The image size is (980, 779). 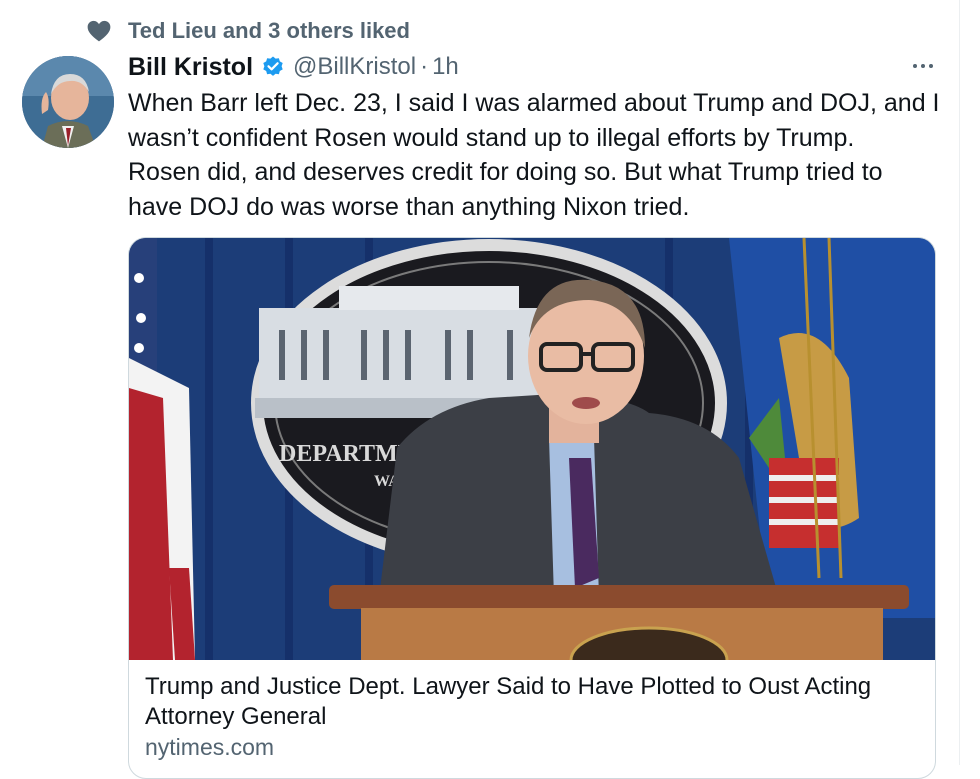 What do you see at coordinates (210, 747) in the screenshot?
I see `card-domain: nytimes.com` at bounding box center [210, 747].